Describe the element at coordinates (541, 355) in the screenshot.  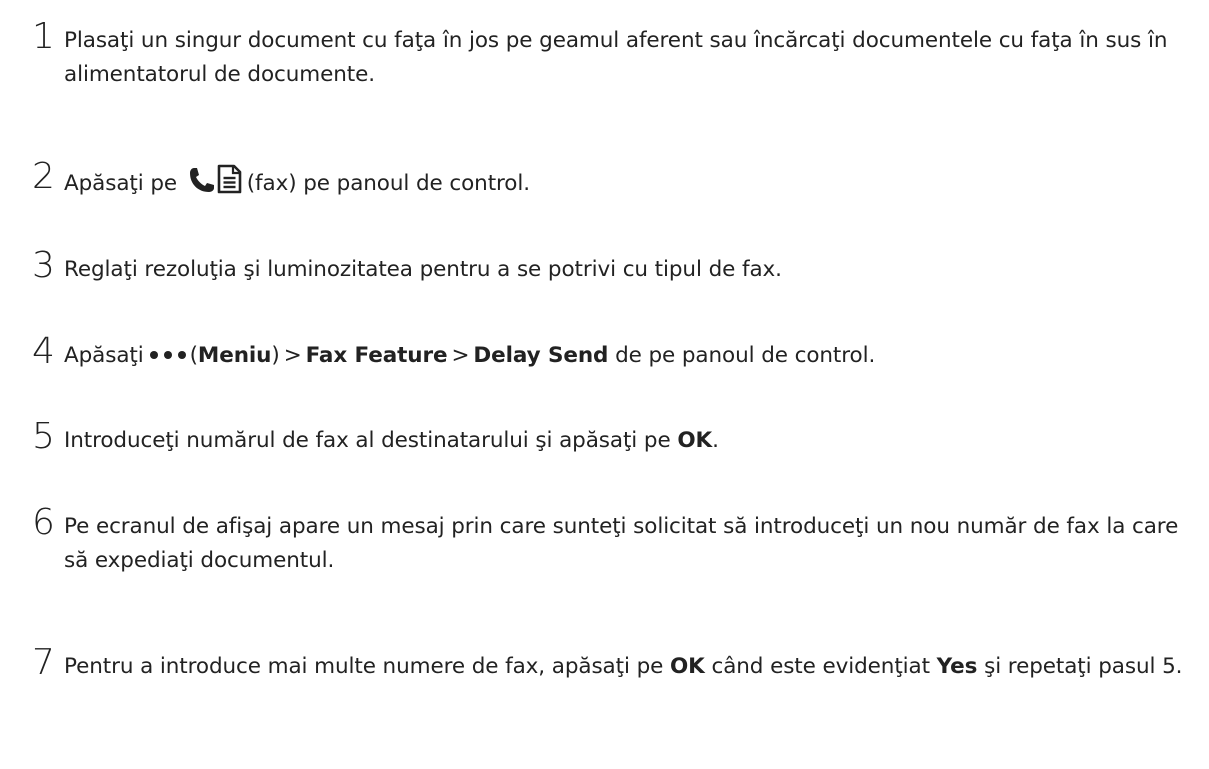
I see `menu-item-delay-send: Delay Send` at that location.